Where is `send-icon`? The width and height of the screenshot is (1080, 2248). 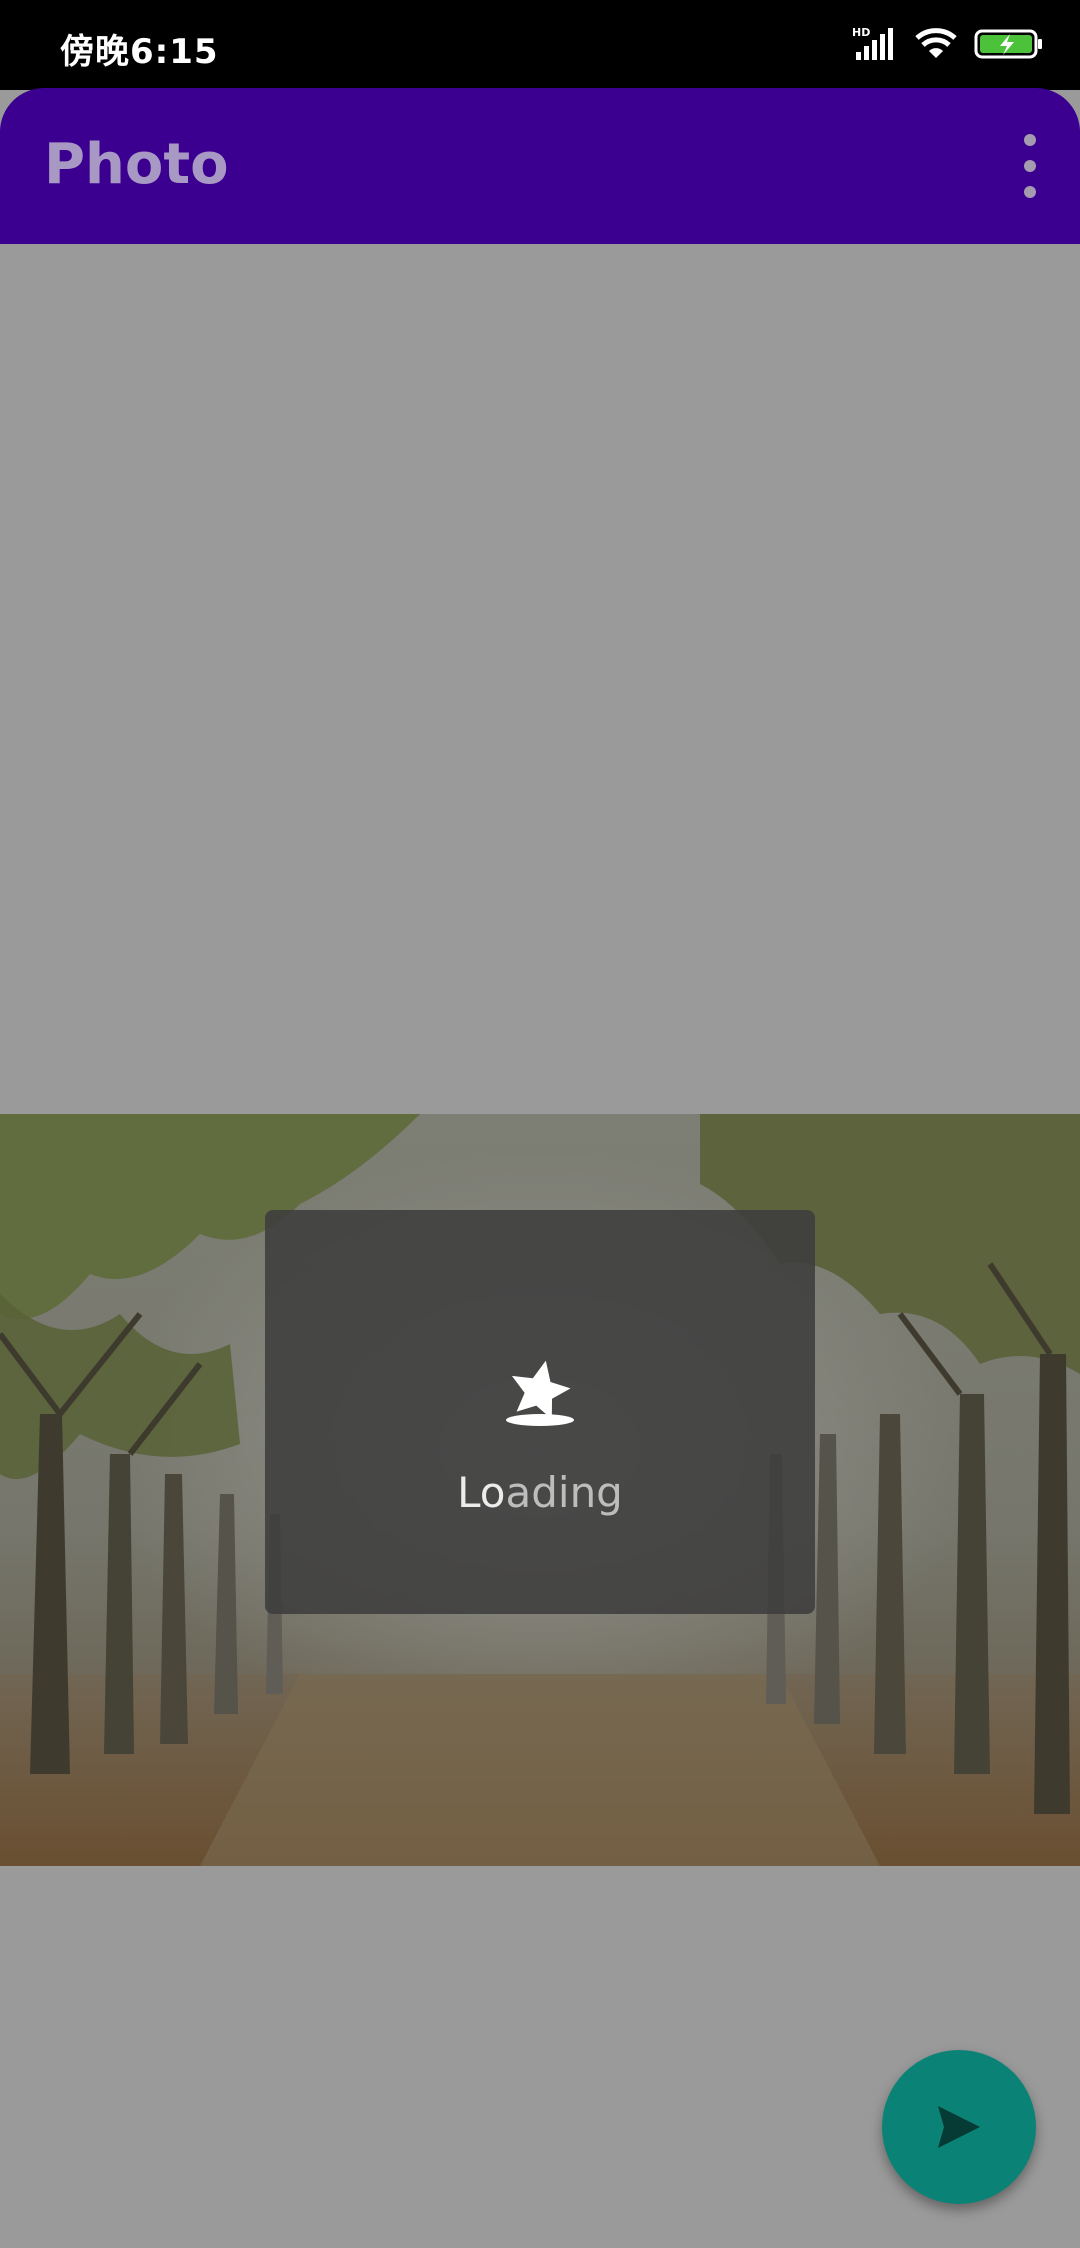
send-icon is located at coordinates (959, 2127).